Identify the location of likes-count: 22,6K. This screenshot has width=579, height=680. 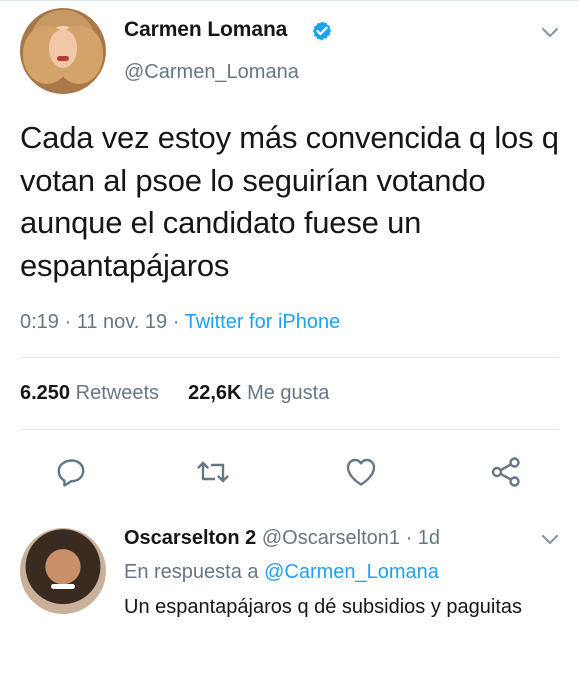
(215, 393).